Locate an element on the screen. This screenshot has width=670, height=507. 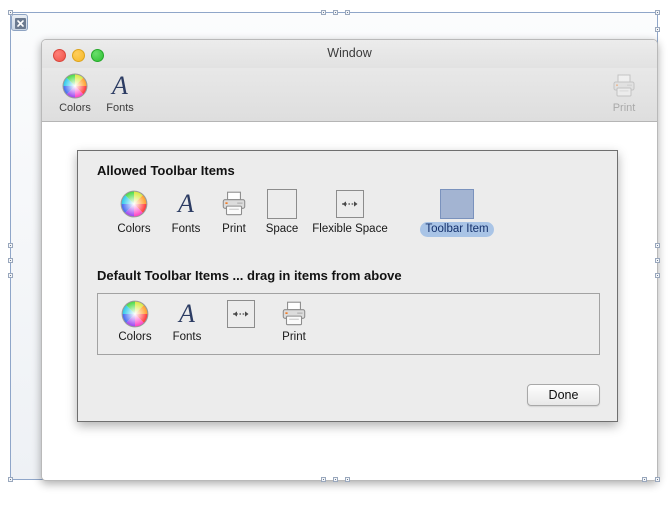
color-wheel-icon is located at coordinates (75, 86).